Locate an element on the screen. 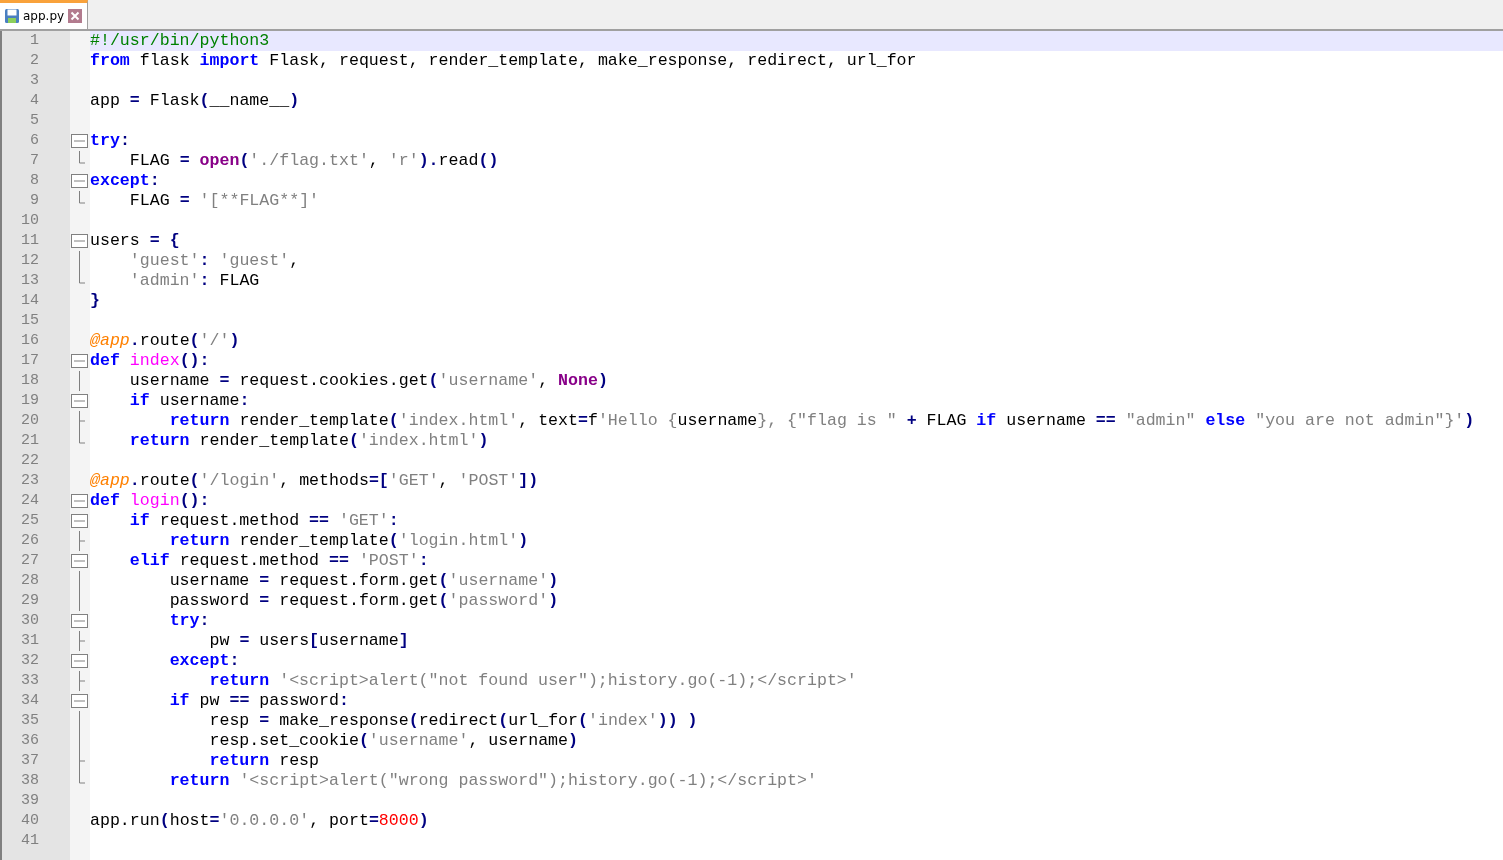 Image resolution: width=1503 pixels, height=860 pixels. line-number: 4 is located at coordinates (34, 101).